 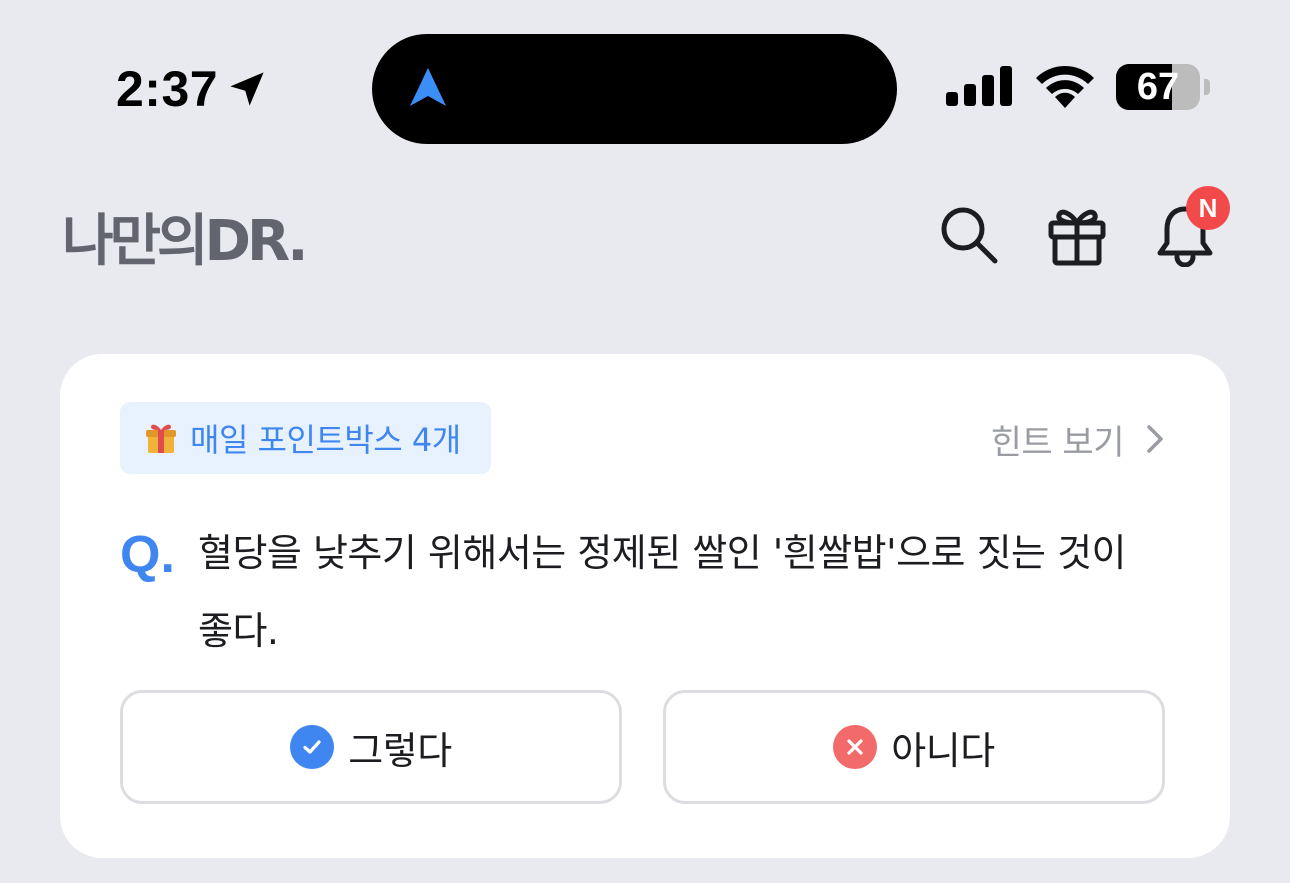 I want to click on status-time: 2:37, so click(x=192, y=89).